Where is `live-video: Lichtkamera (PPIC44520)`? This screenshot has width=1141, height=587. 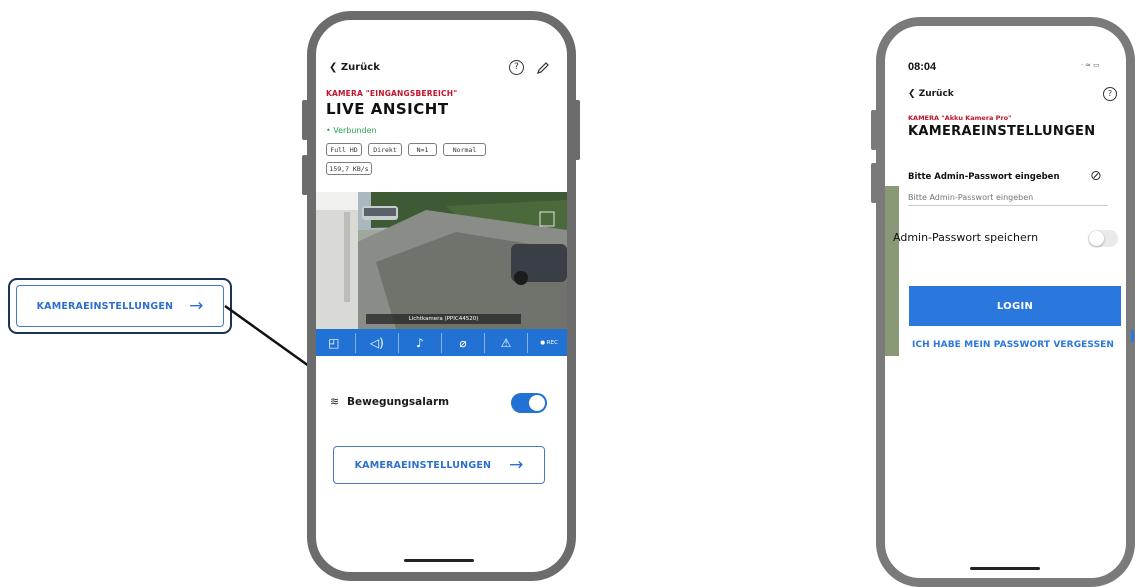
live-video: Lichtkamera (PPIC44520) is located at coordinates (441, 260).